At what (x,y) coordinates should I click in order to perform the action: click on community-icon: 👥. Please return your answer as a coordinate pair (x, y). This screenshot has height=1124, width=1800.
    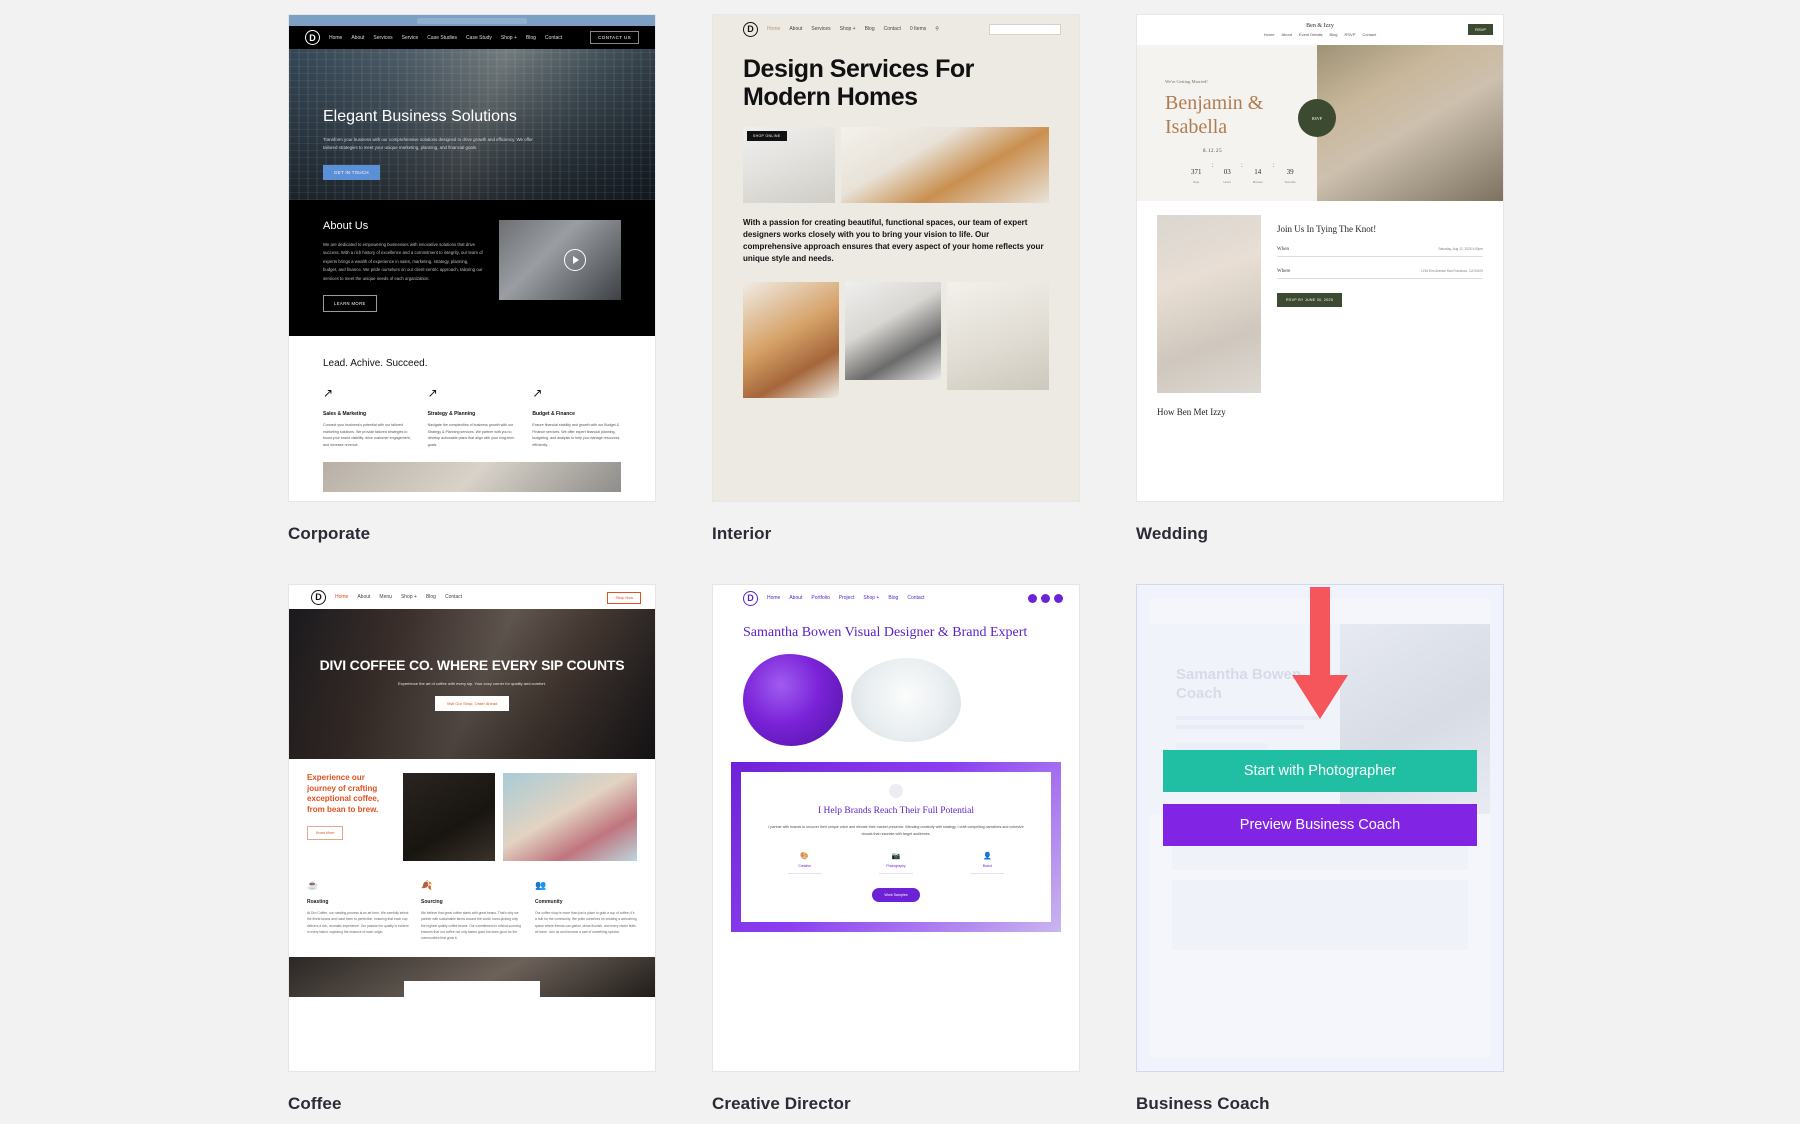
    Looking at the image, I should click on (541, 885).